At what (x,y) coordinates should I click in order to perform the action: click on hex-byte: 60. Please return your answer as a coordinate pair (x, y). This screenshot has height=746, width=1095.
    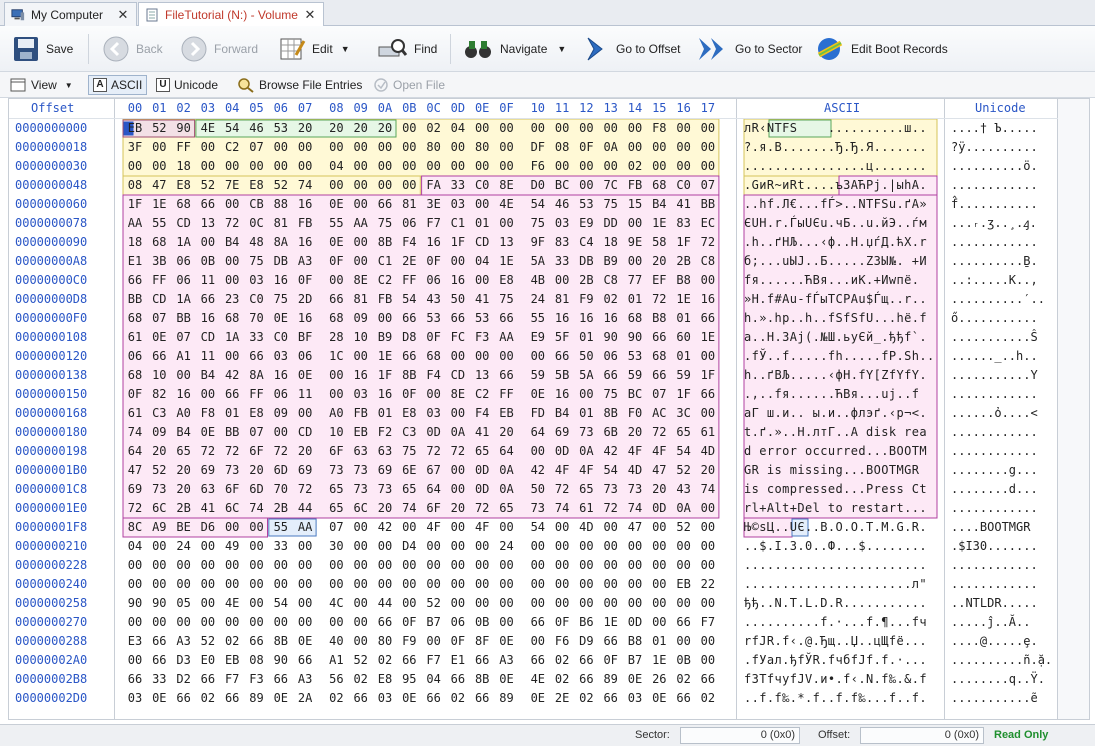
    Looking at the image, I should click on (684, 337).